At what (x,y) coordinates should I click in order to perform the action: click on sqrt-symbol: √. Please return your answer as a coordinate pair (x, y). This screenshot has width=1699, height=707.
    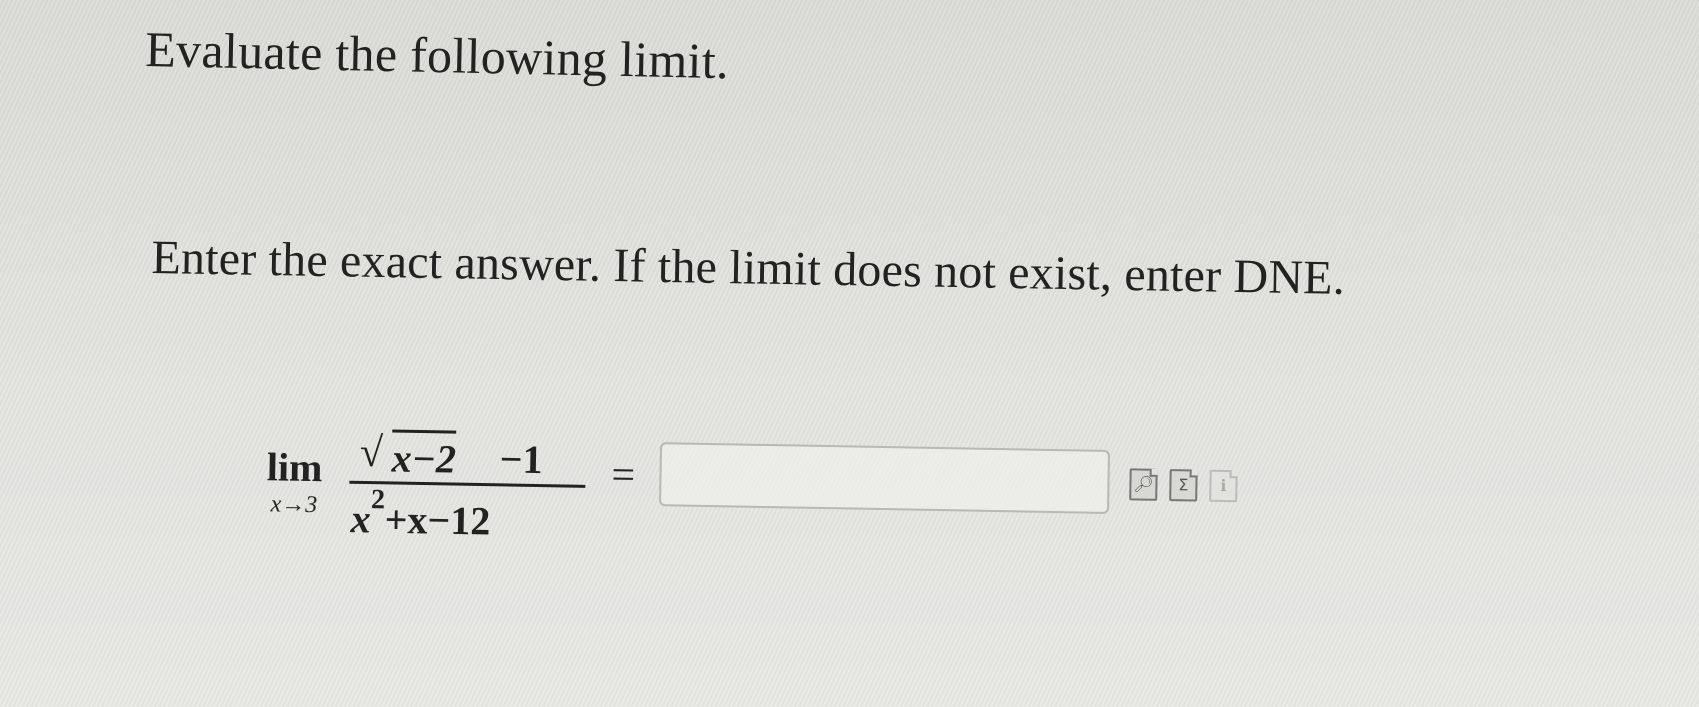
    Looking at the image, I should click on (371, 453).